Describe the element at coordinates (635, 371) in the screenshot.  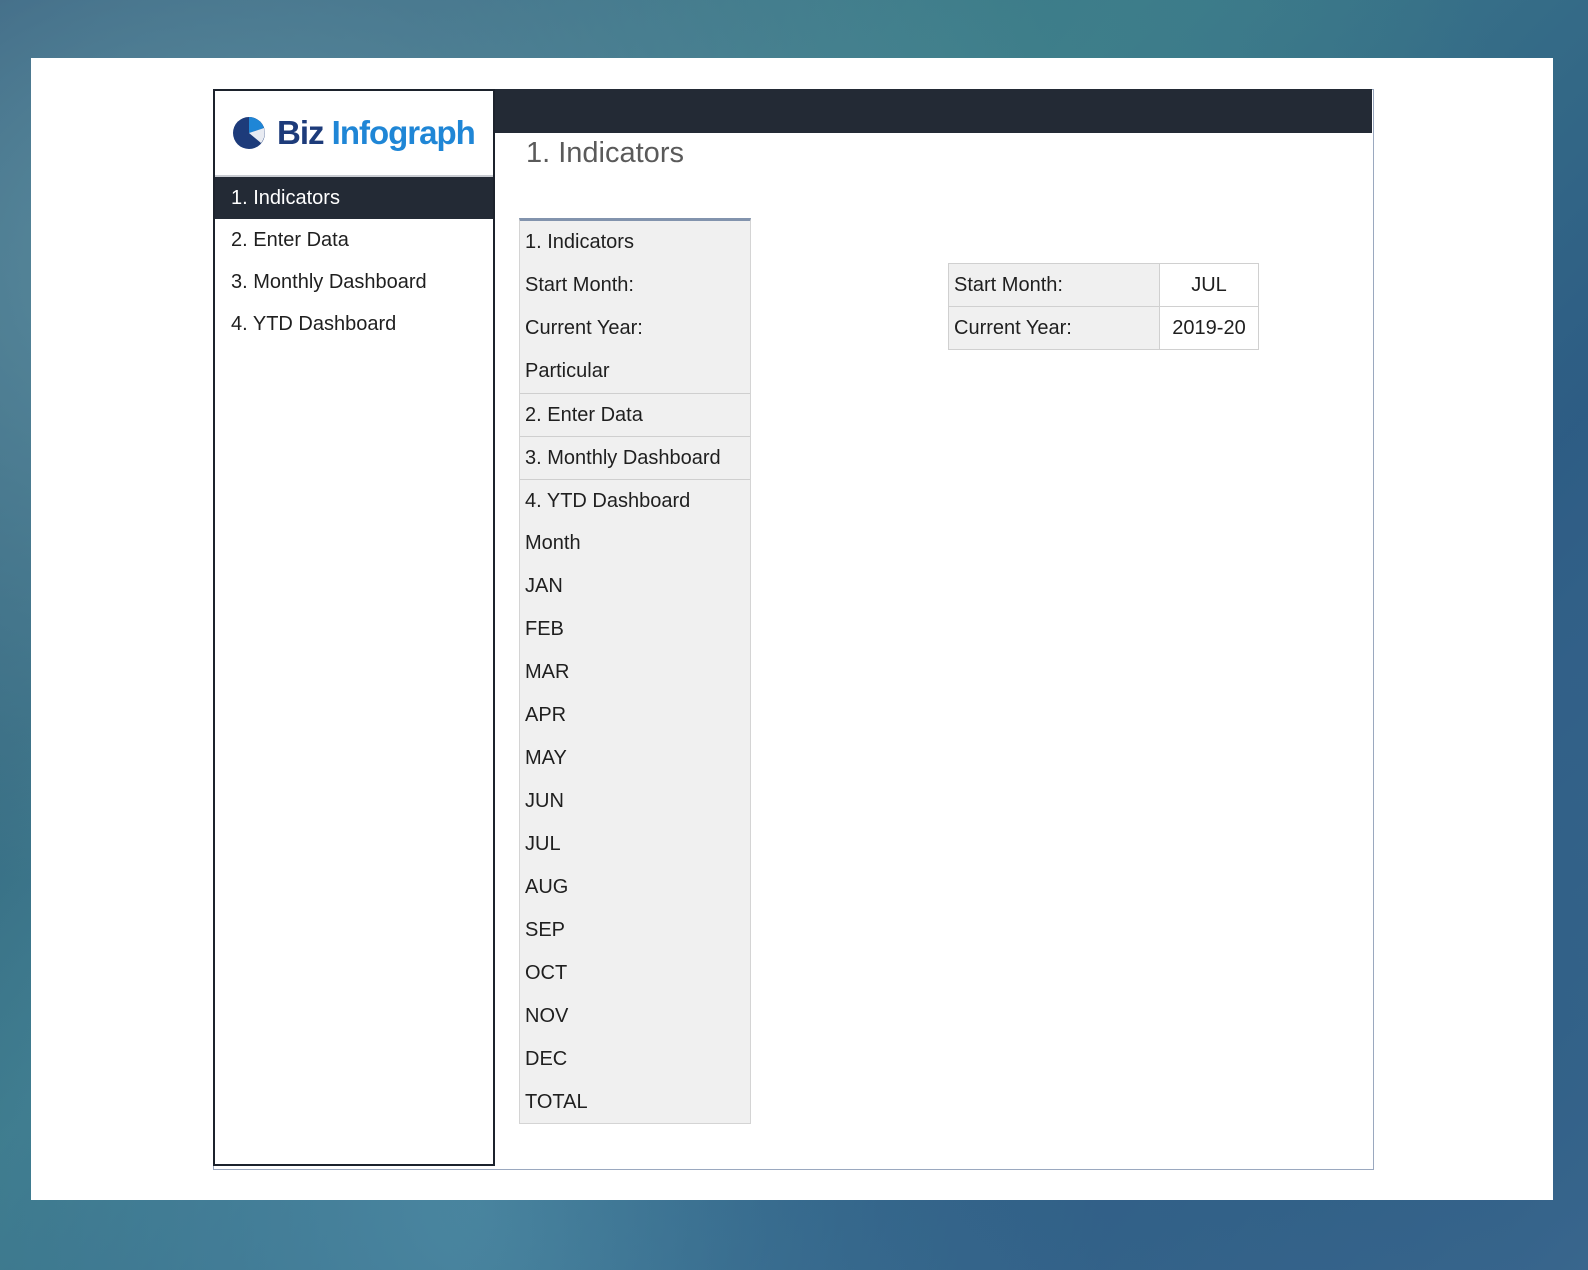
I see `list-item: Particular` at that location.